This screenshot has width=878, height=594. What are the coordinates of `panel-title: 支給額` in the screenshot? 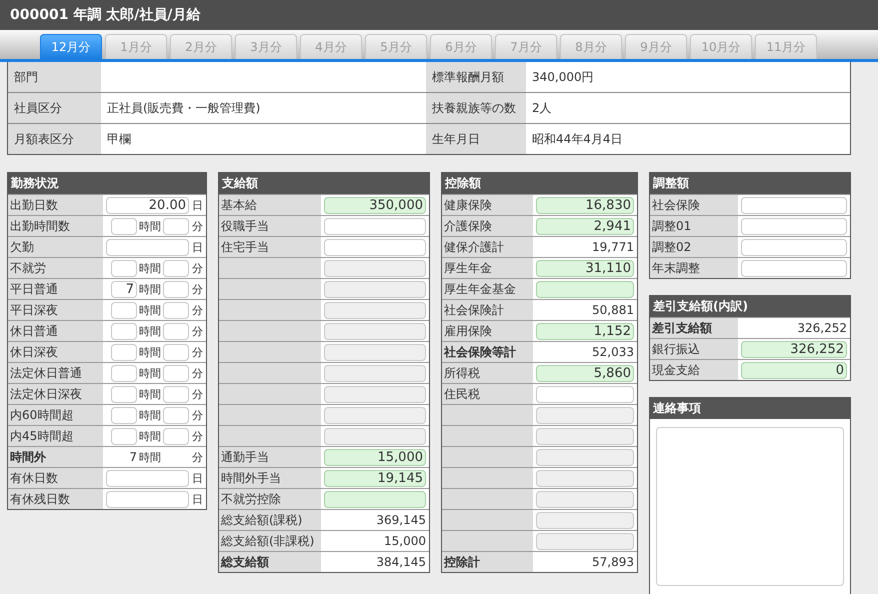 It's located at (324, 183).